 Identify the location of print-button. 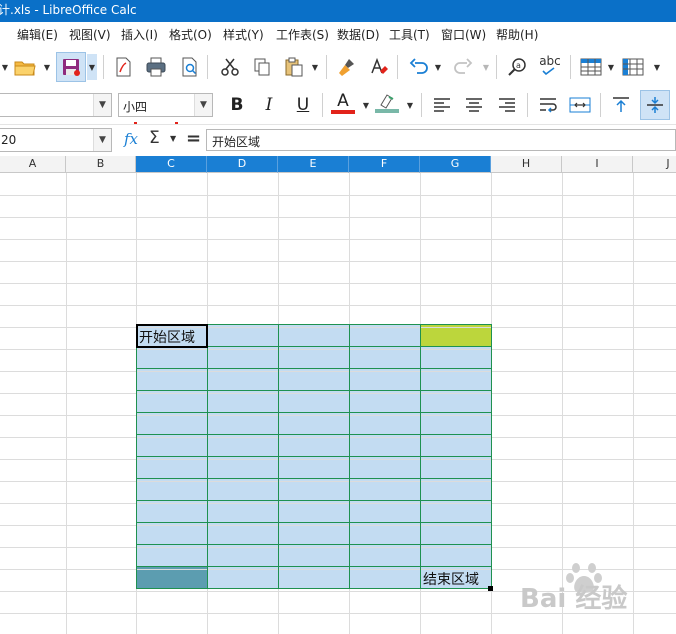
(156, 67).